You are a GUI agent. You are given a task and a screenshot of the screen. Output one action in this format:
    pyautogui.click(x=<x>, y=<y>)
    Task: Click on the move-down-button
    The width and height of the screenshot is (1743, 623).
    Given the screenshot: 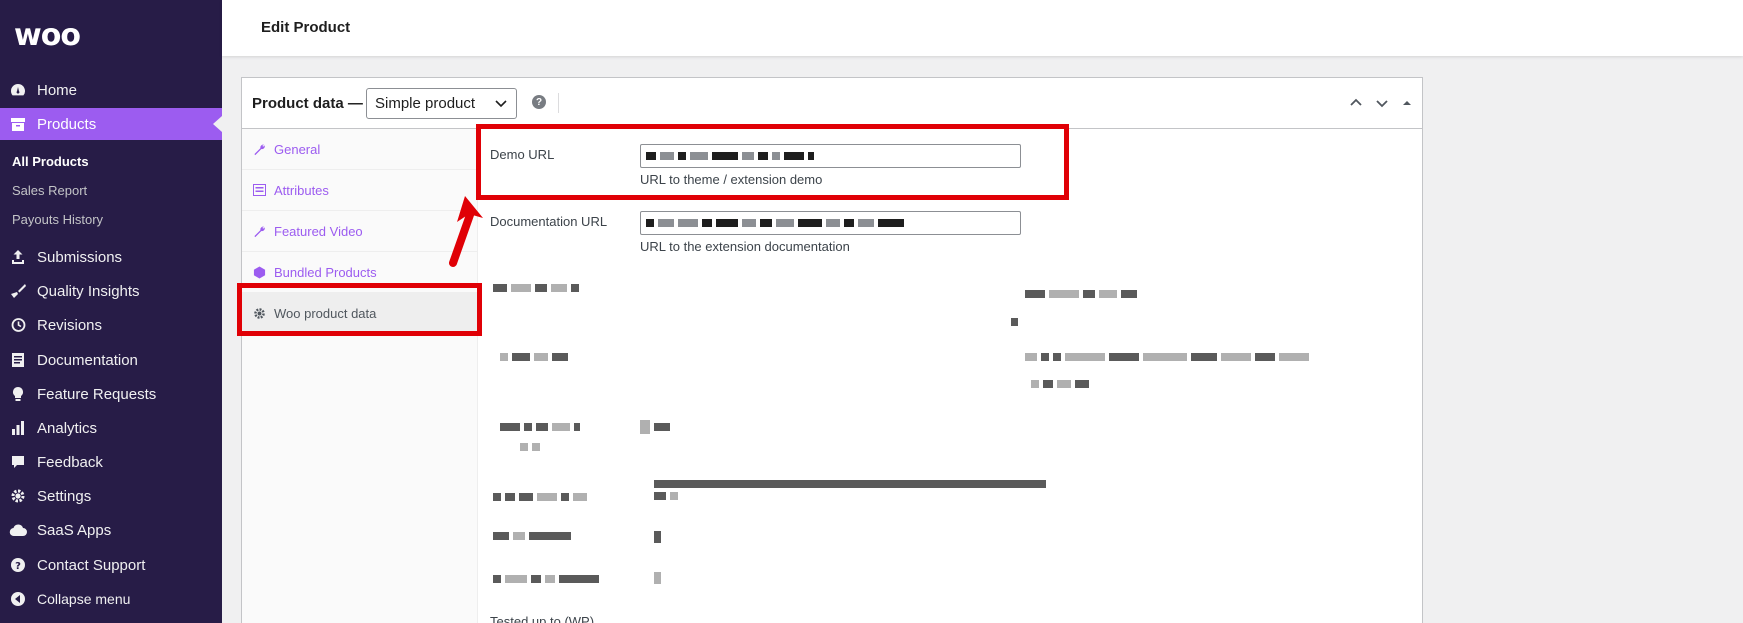 What is the action you would take?
    pyautogui.click(x=1382, y=103)
    